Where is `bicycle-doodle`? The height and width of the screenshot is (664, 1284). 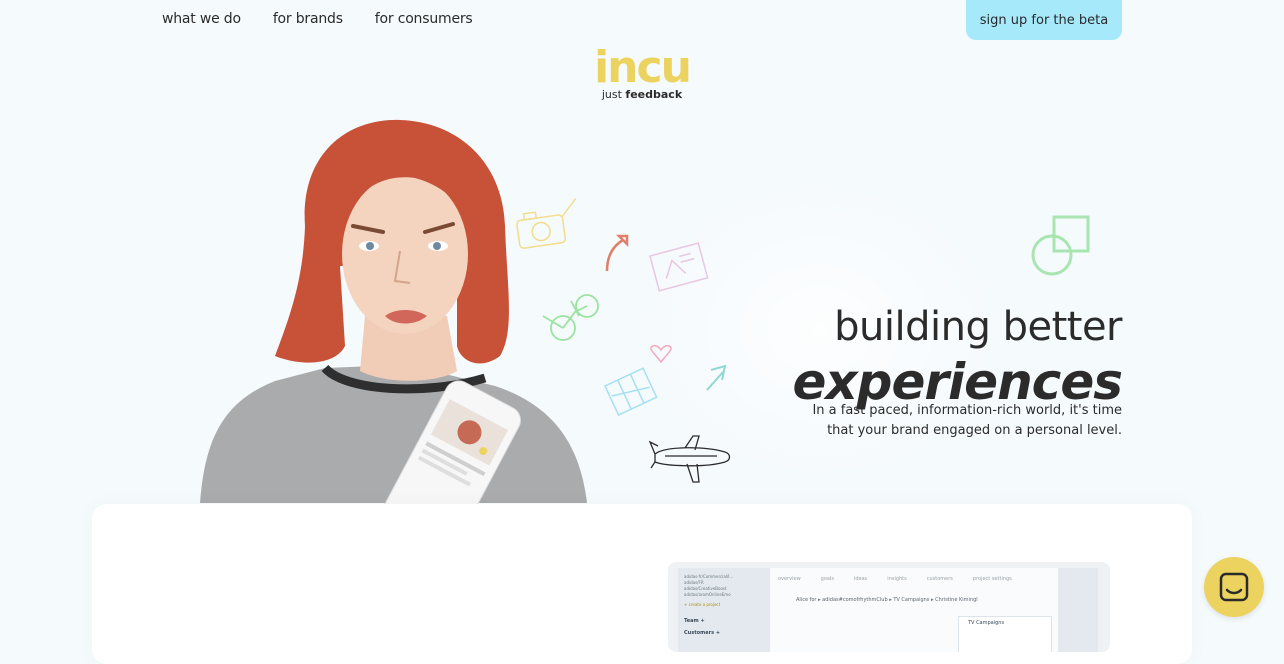
bicycle-doodle is located at coordinates (570, 317).